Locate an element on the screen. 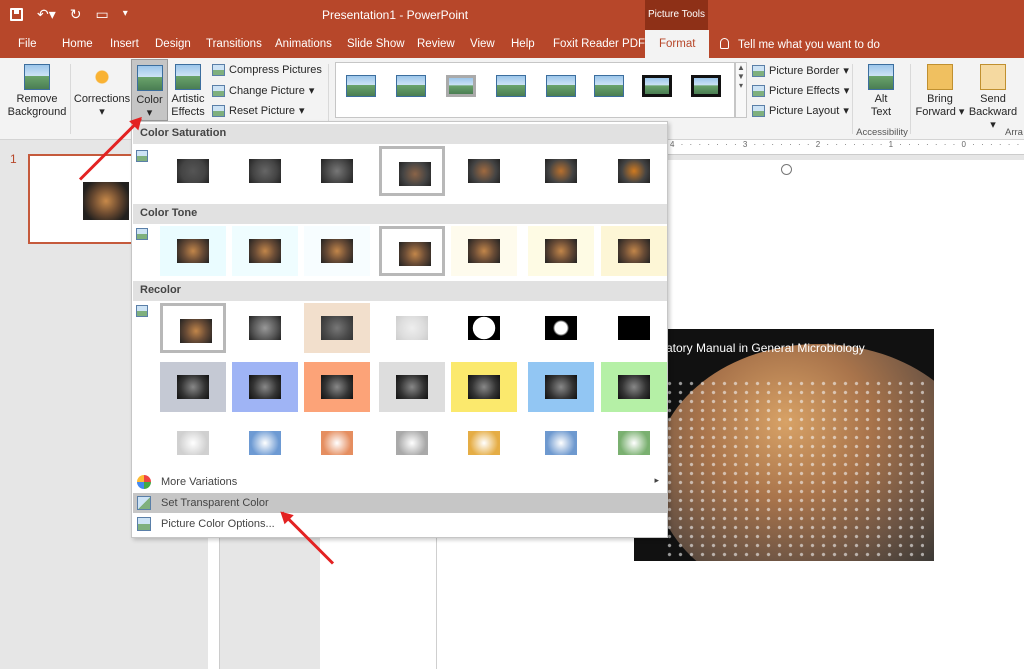 This screenshot has width=1024, height=669. send-backward-button: Send Backward ▾ is located at coordinates (993, 98).